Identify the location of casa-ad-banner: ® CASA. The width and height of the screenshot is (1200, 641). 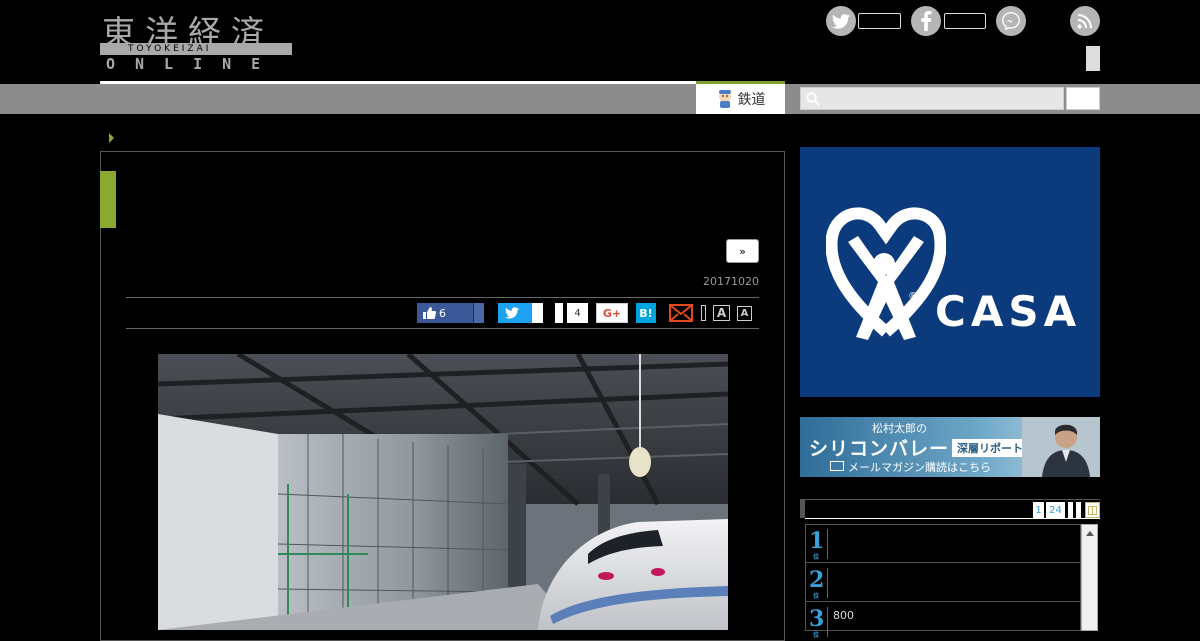
(950, 272).